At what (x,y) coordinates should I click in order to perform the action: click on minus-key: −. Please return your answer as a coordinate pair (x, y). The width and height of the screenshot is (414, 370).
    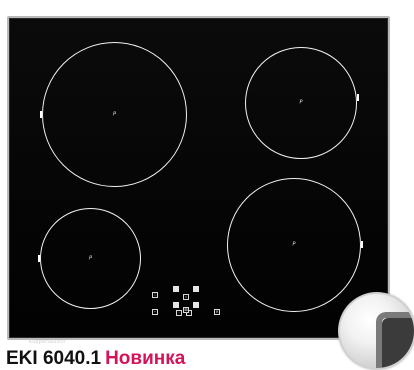
    Looking at the image, I should click on (155, 312).